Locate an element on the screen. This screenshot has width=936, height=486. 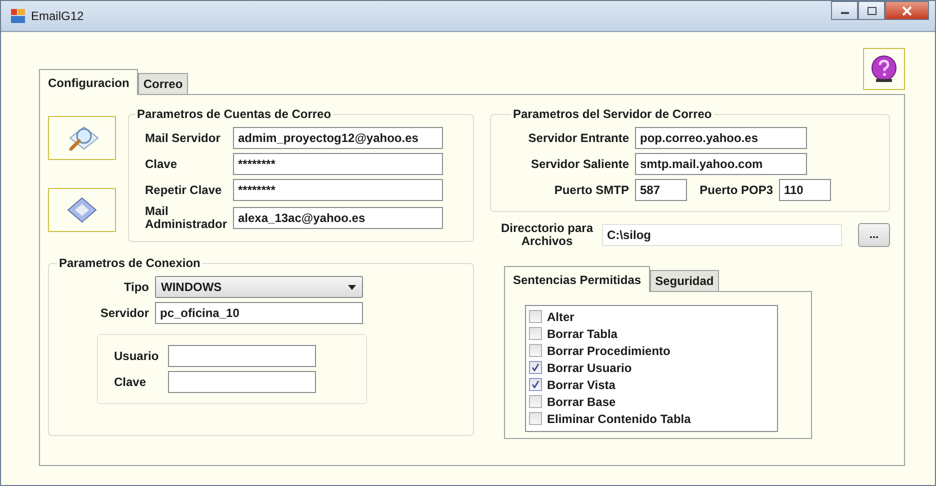
input-field: smtp.mail.yahoo.com is located at coordinates (721, 164).